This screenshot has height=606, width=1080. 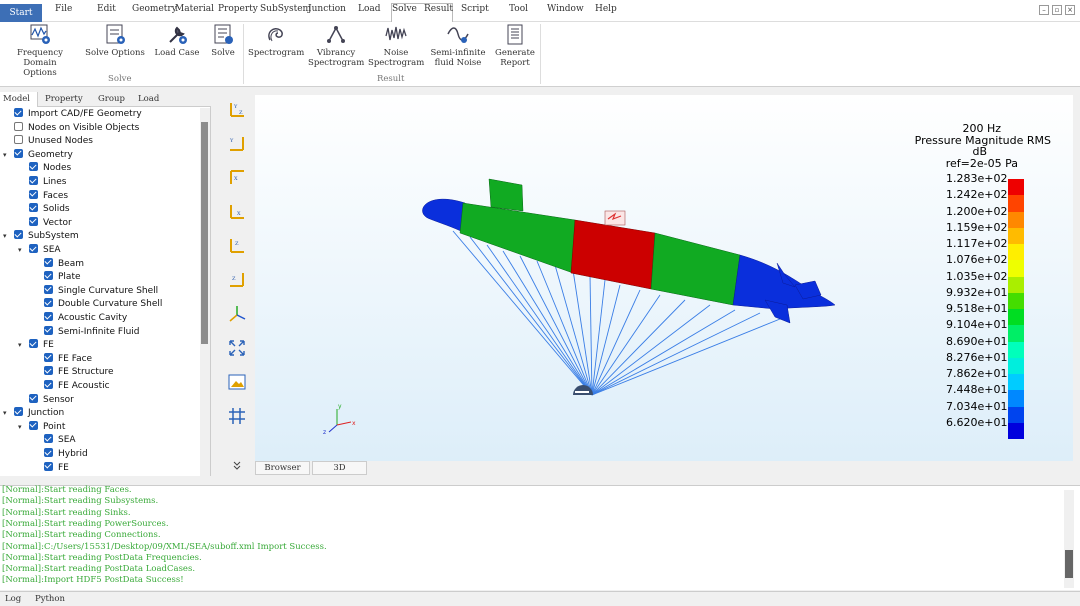 I want to click on tab-browser: Browser, so click(x=282, y=468).